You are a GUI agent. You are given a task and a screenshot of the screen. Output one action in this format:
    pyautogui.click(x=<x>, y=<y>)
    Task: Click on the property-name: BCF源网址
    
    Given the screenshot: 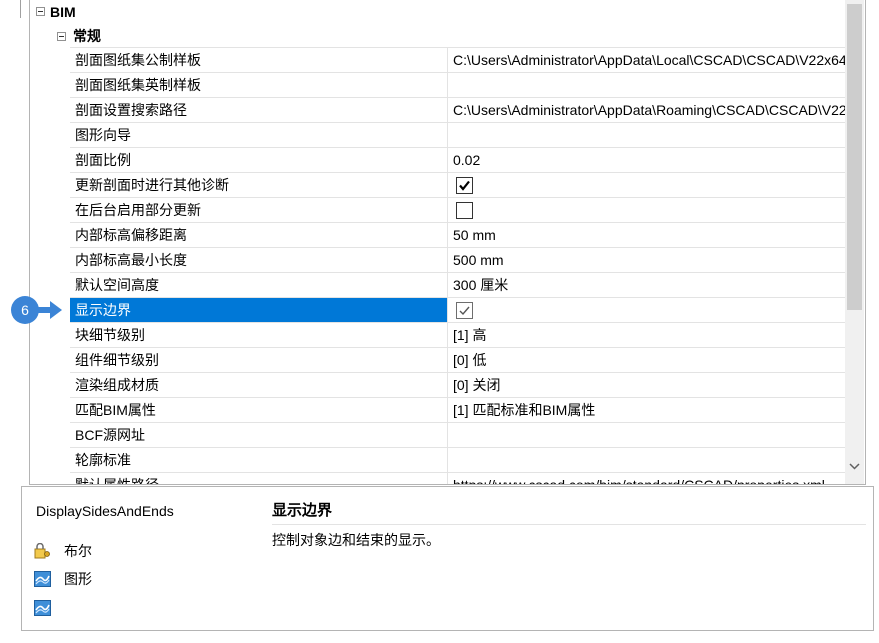 What is the action you would take?
    pyautogui.click(x=110, y=435)
    